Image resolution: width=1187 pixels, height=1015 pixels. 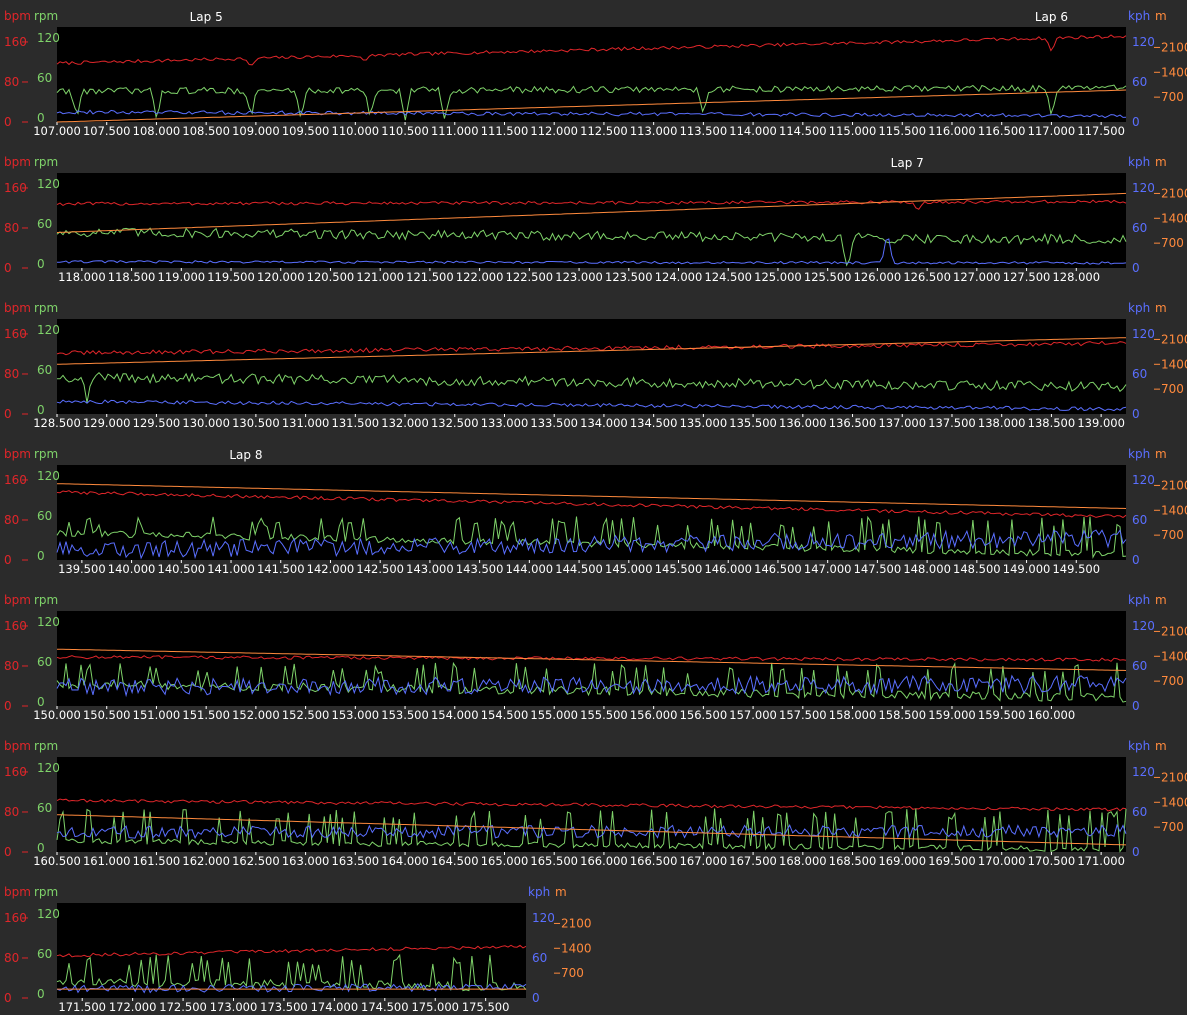 What do you see at coordinates (107, 423) in the screenshot?
I see `x-tick-label: 129.000` at bounding box center [107, 423].